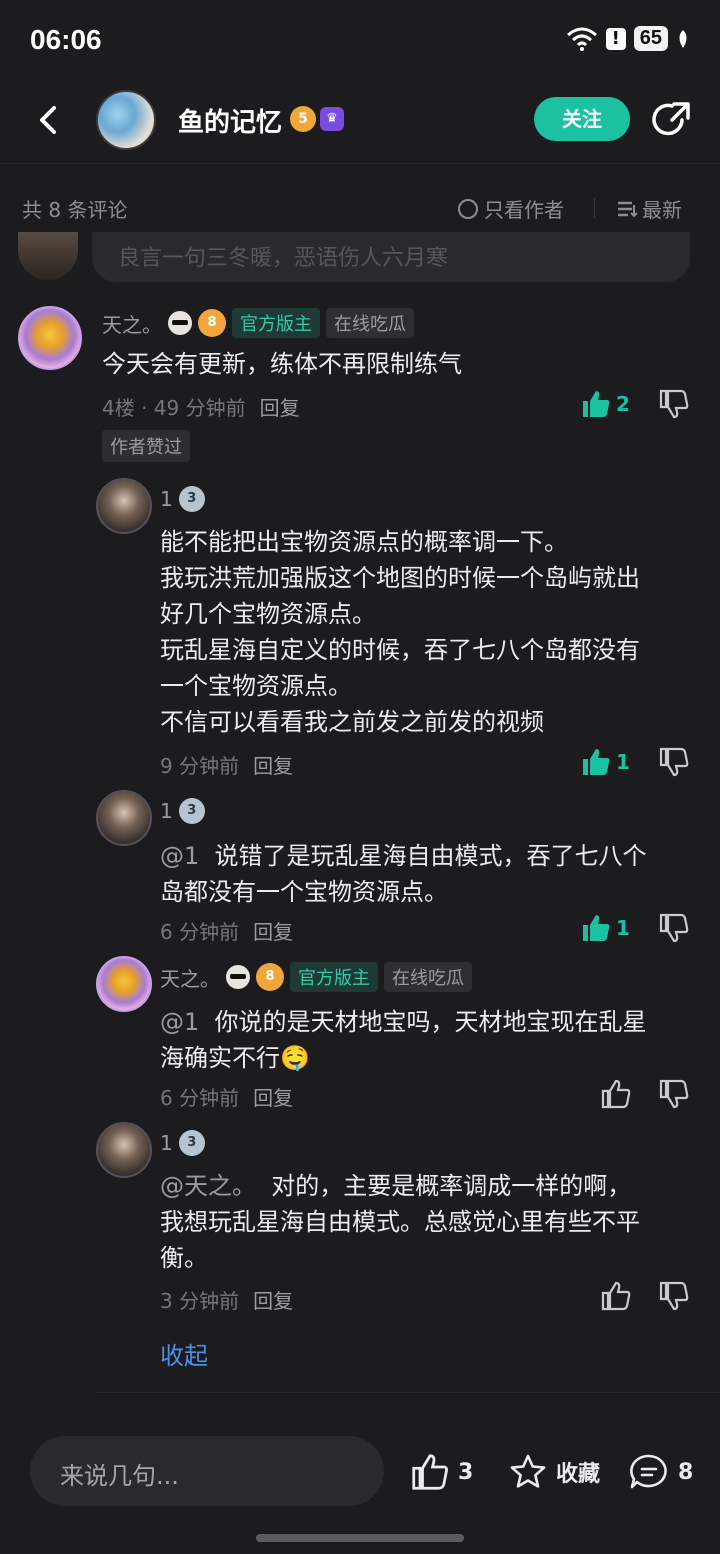 This screenshot has width=720, height=1554. I want to click on status-icons: ! 65, so click(628, 38).